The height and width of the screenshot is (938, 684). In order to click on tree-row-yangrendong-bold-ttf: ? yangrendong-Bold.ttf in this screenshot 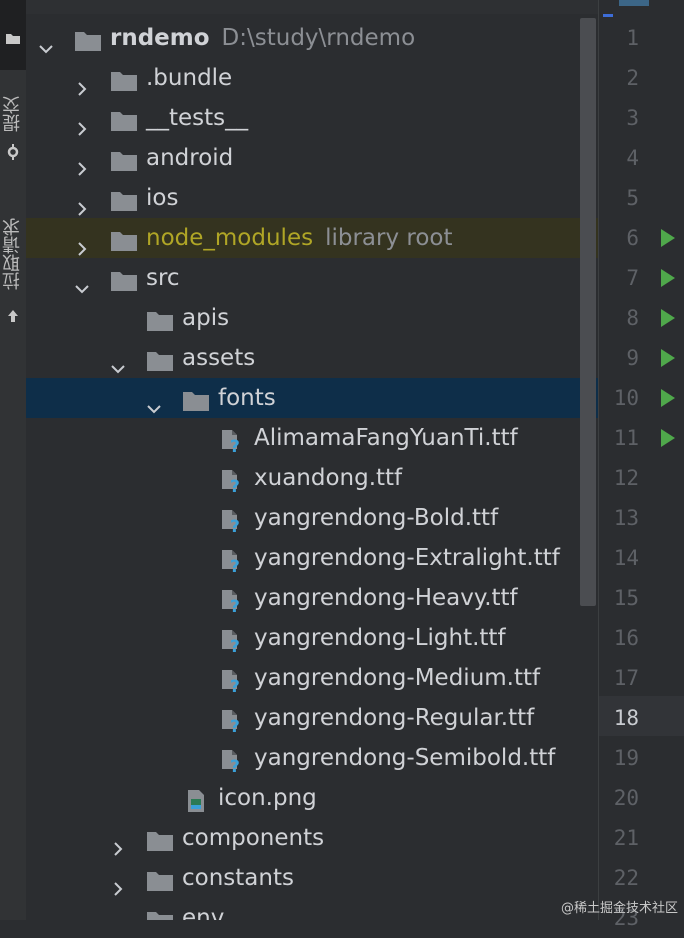, I will do `click(312, 518)`.